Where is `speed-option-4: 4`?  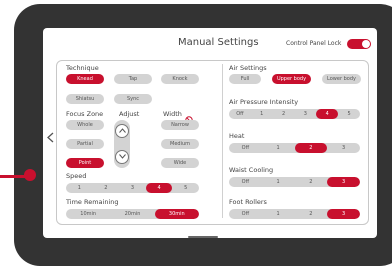 speed-option-4: 4 is located at coordinates (159, 188).